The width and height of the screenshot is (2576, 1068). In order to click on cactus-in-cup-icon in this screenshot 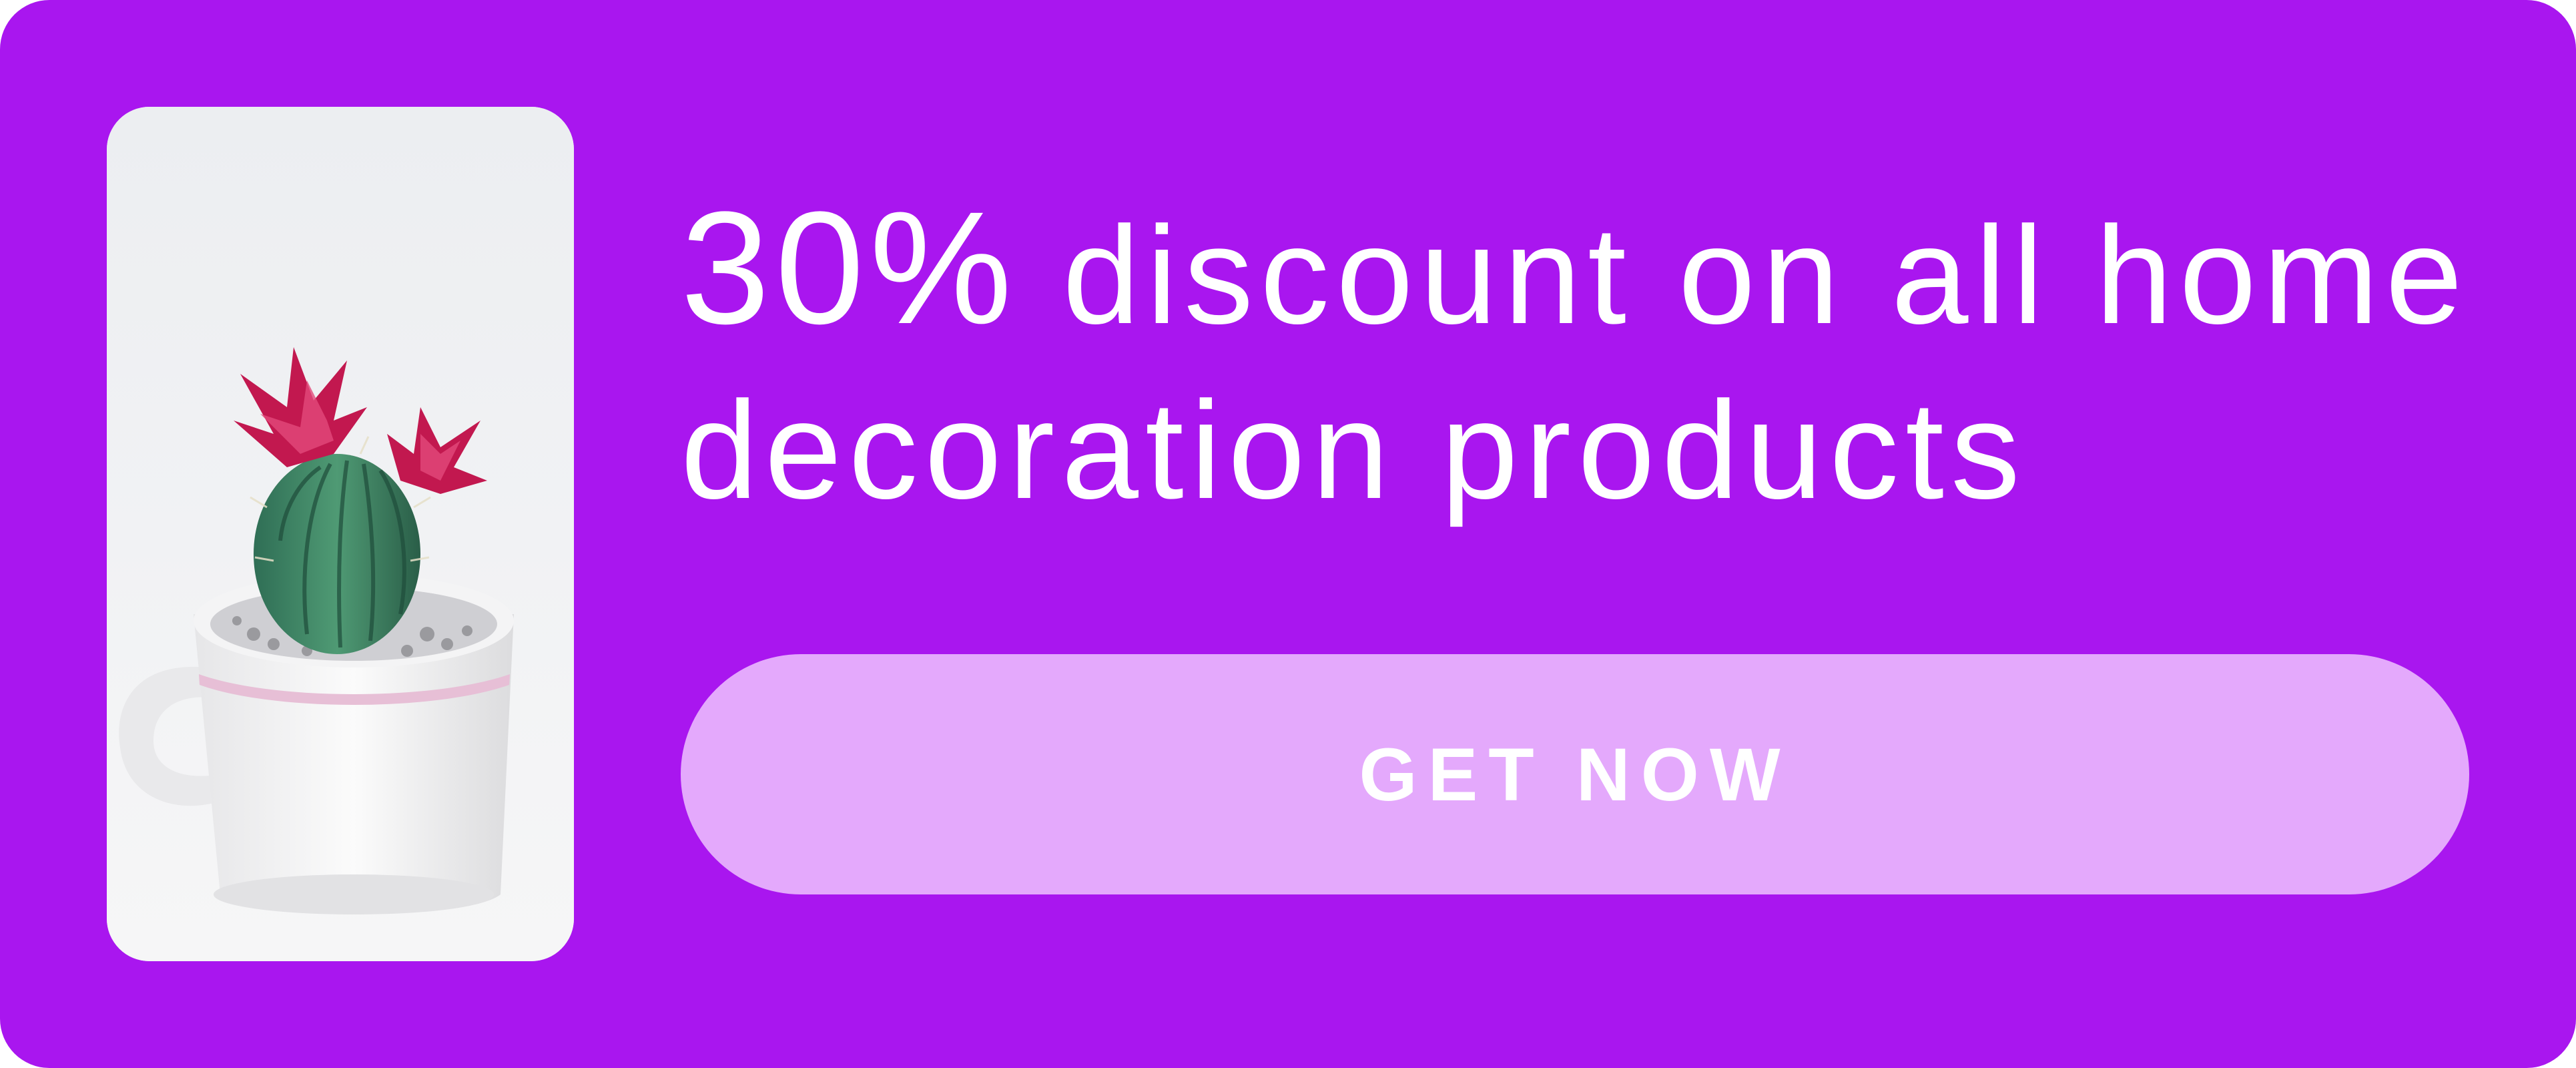, I will do `click(340, 534)`.